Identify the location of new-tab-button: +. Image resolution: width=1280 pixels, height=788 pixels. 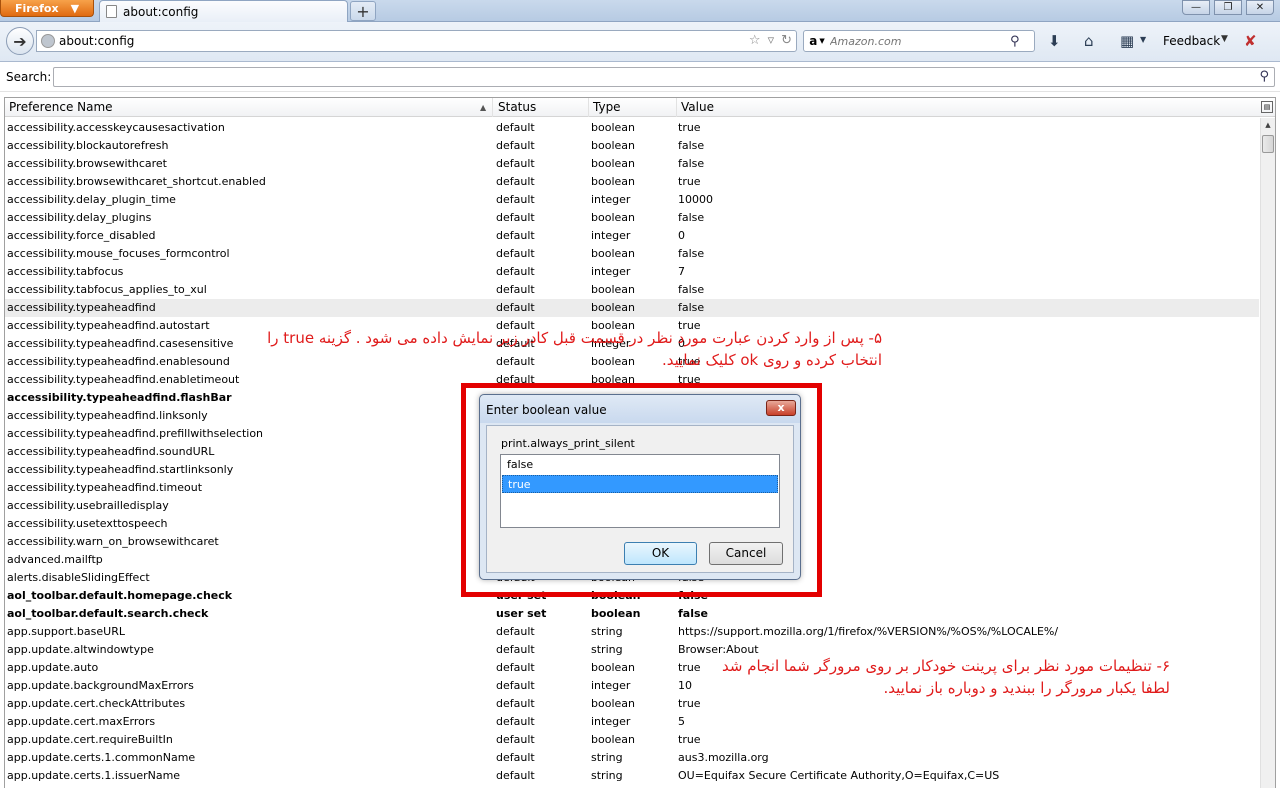
(363, 11).